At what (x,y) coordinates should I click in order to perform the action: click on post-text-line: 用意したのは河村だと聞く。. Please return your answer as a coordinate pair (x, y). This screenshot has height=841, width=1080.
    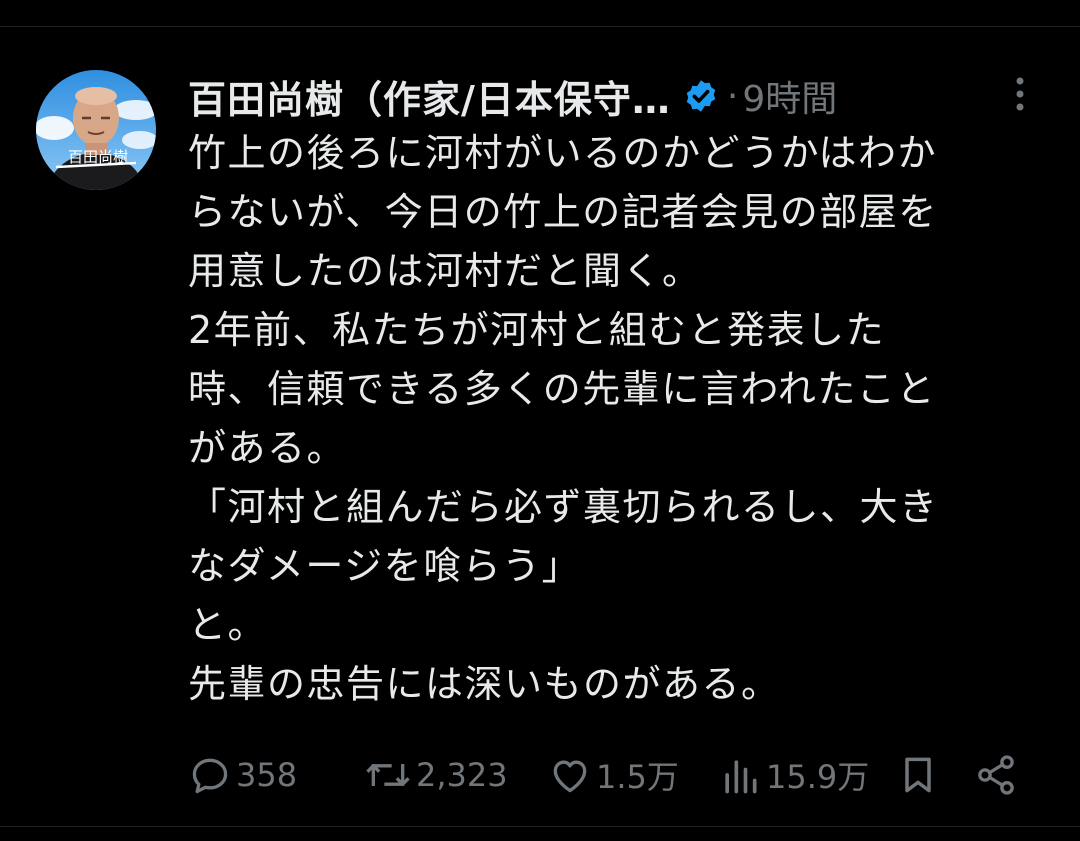
    Looking at the image, I should click on (445, 271).